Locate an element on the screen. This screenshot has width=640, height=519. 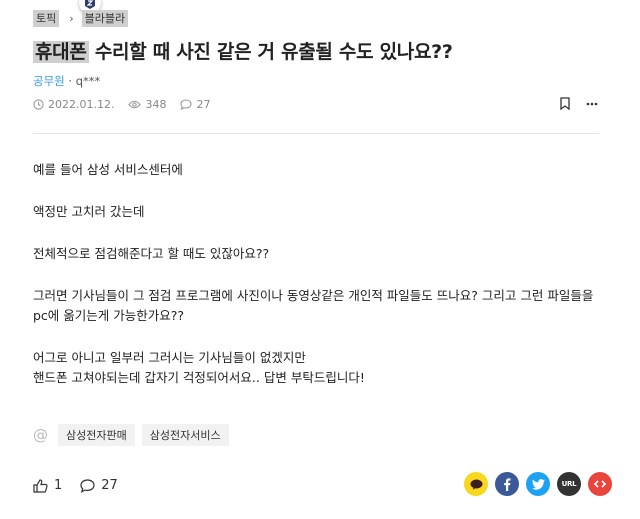
bookmark-icon is located at coordinates (565, 103).